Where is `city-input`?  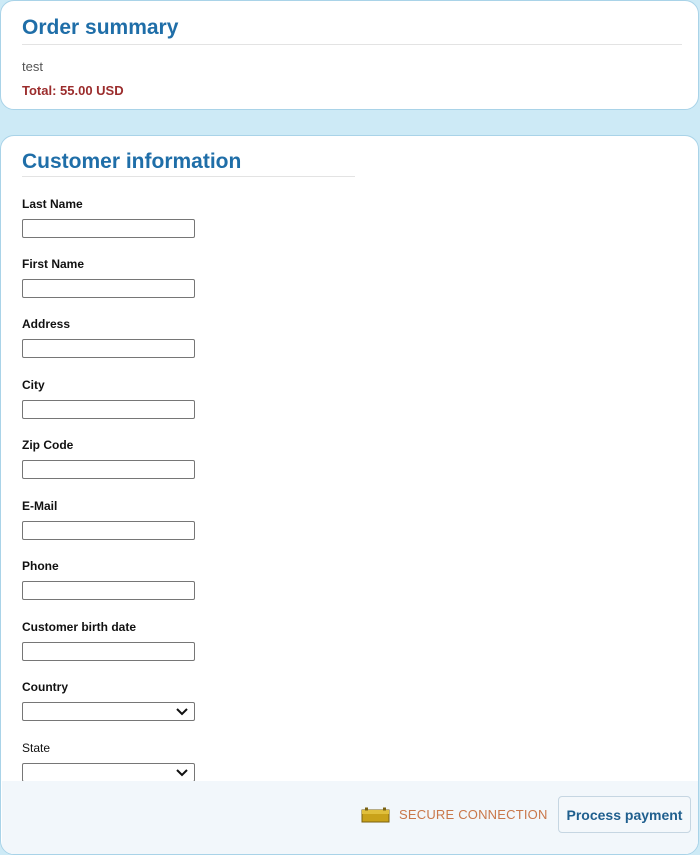
city-input is located at coordinates (108, 409).